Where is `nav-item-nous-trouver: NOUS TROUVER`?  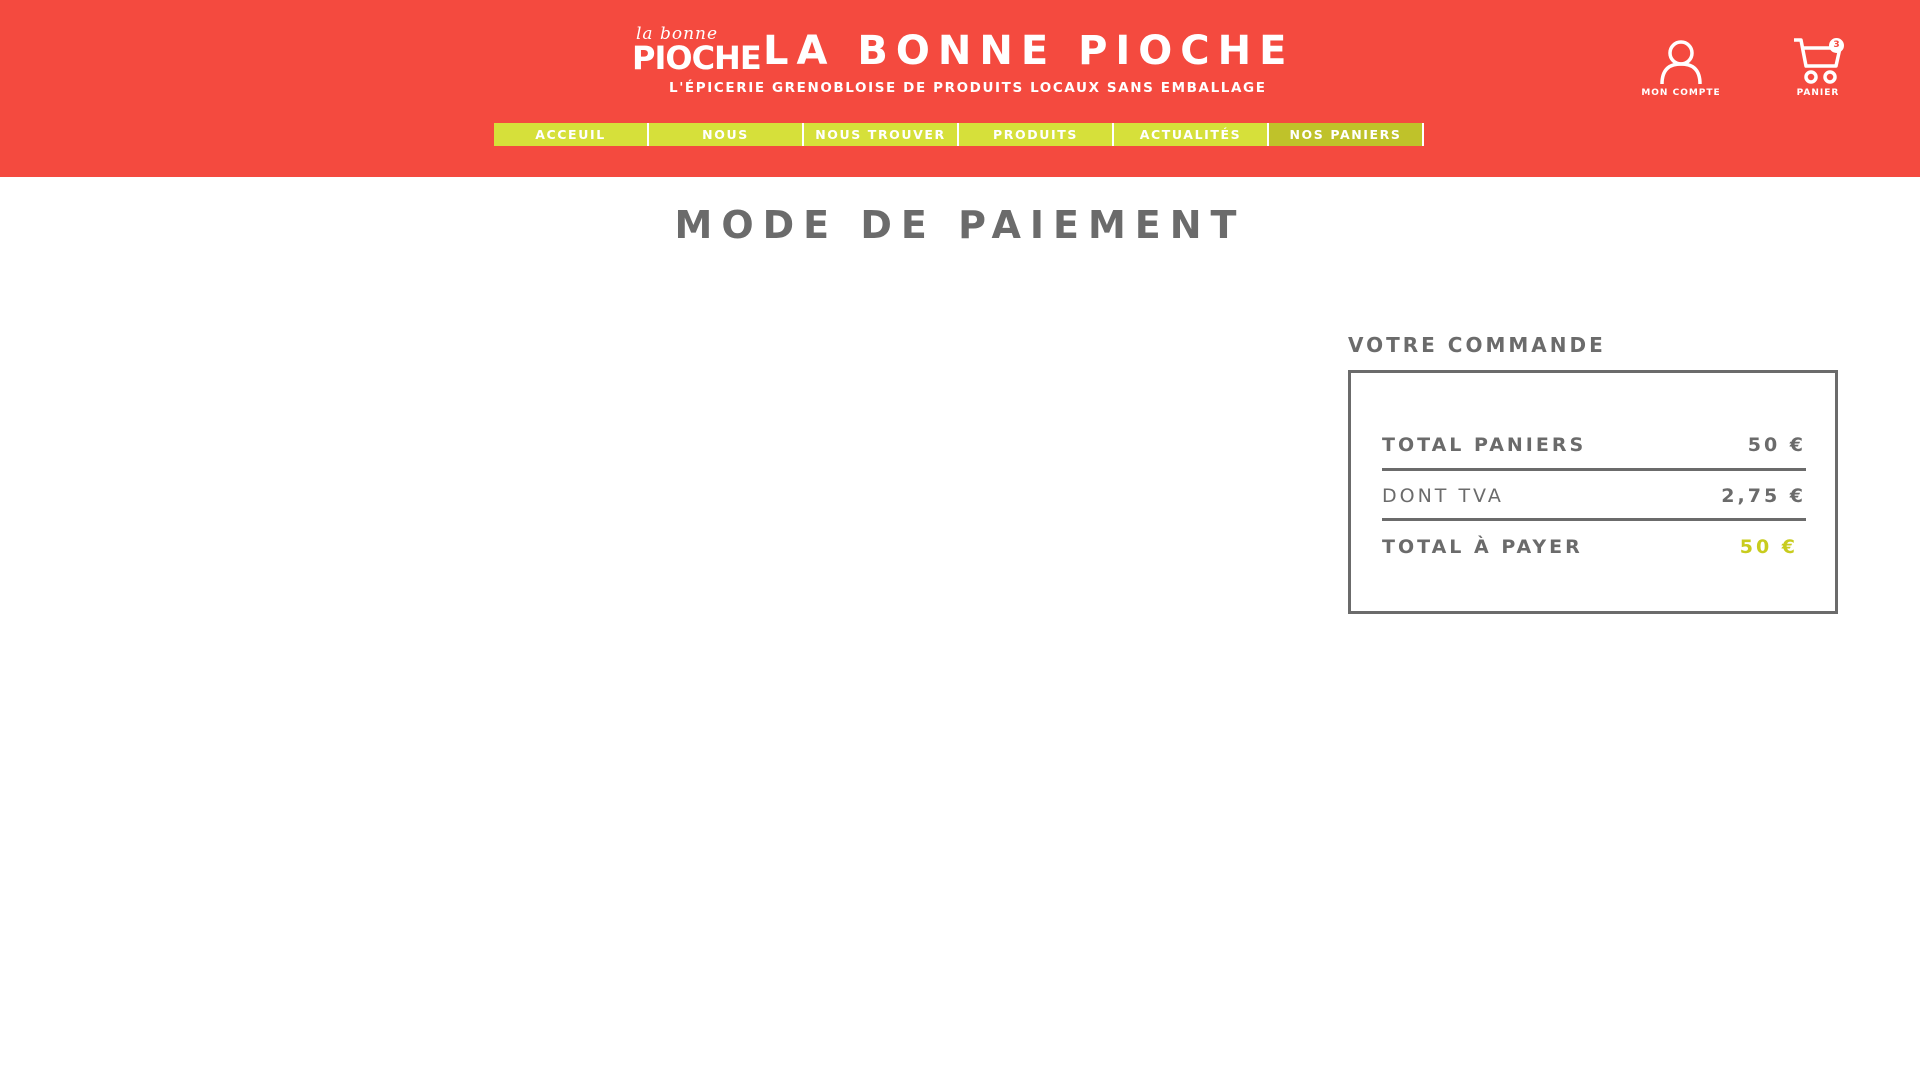 nav-item-nous-trouver: NOUS TROUVER is located at coordinates (881, 134).